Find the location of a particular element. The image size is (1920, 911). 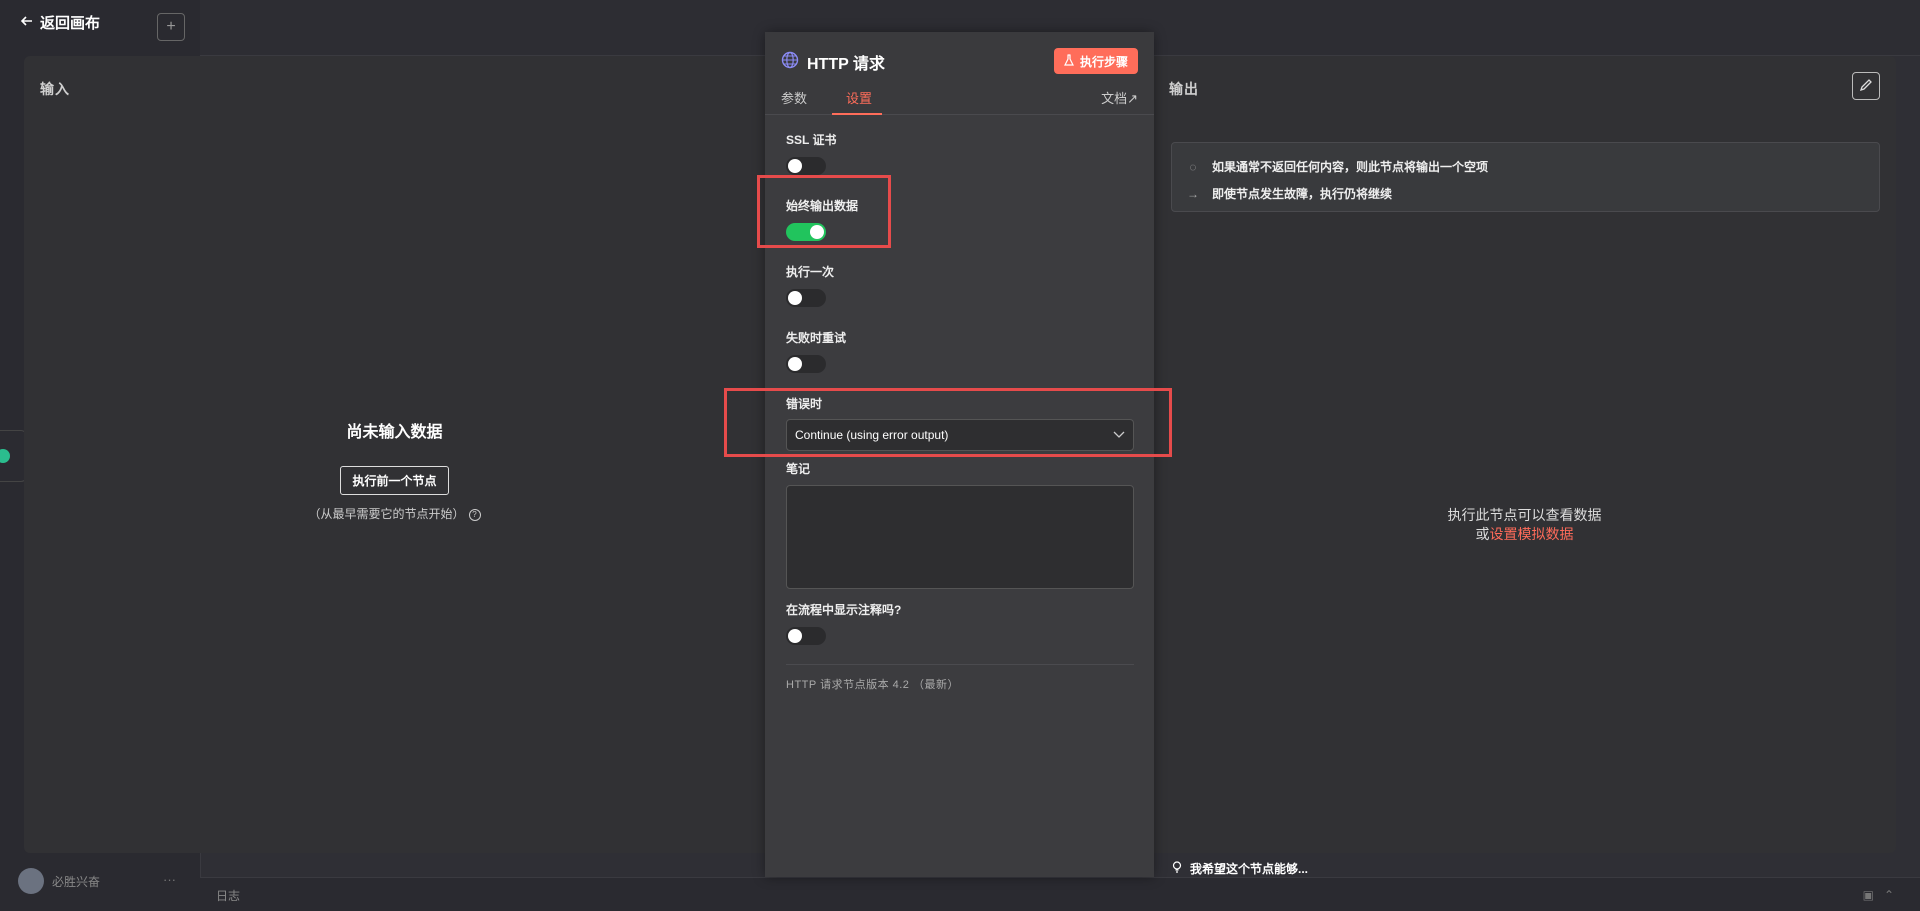

dashed-circle-icon: ◌ is located at coordinates (1193, 166).